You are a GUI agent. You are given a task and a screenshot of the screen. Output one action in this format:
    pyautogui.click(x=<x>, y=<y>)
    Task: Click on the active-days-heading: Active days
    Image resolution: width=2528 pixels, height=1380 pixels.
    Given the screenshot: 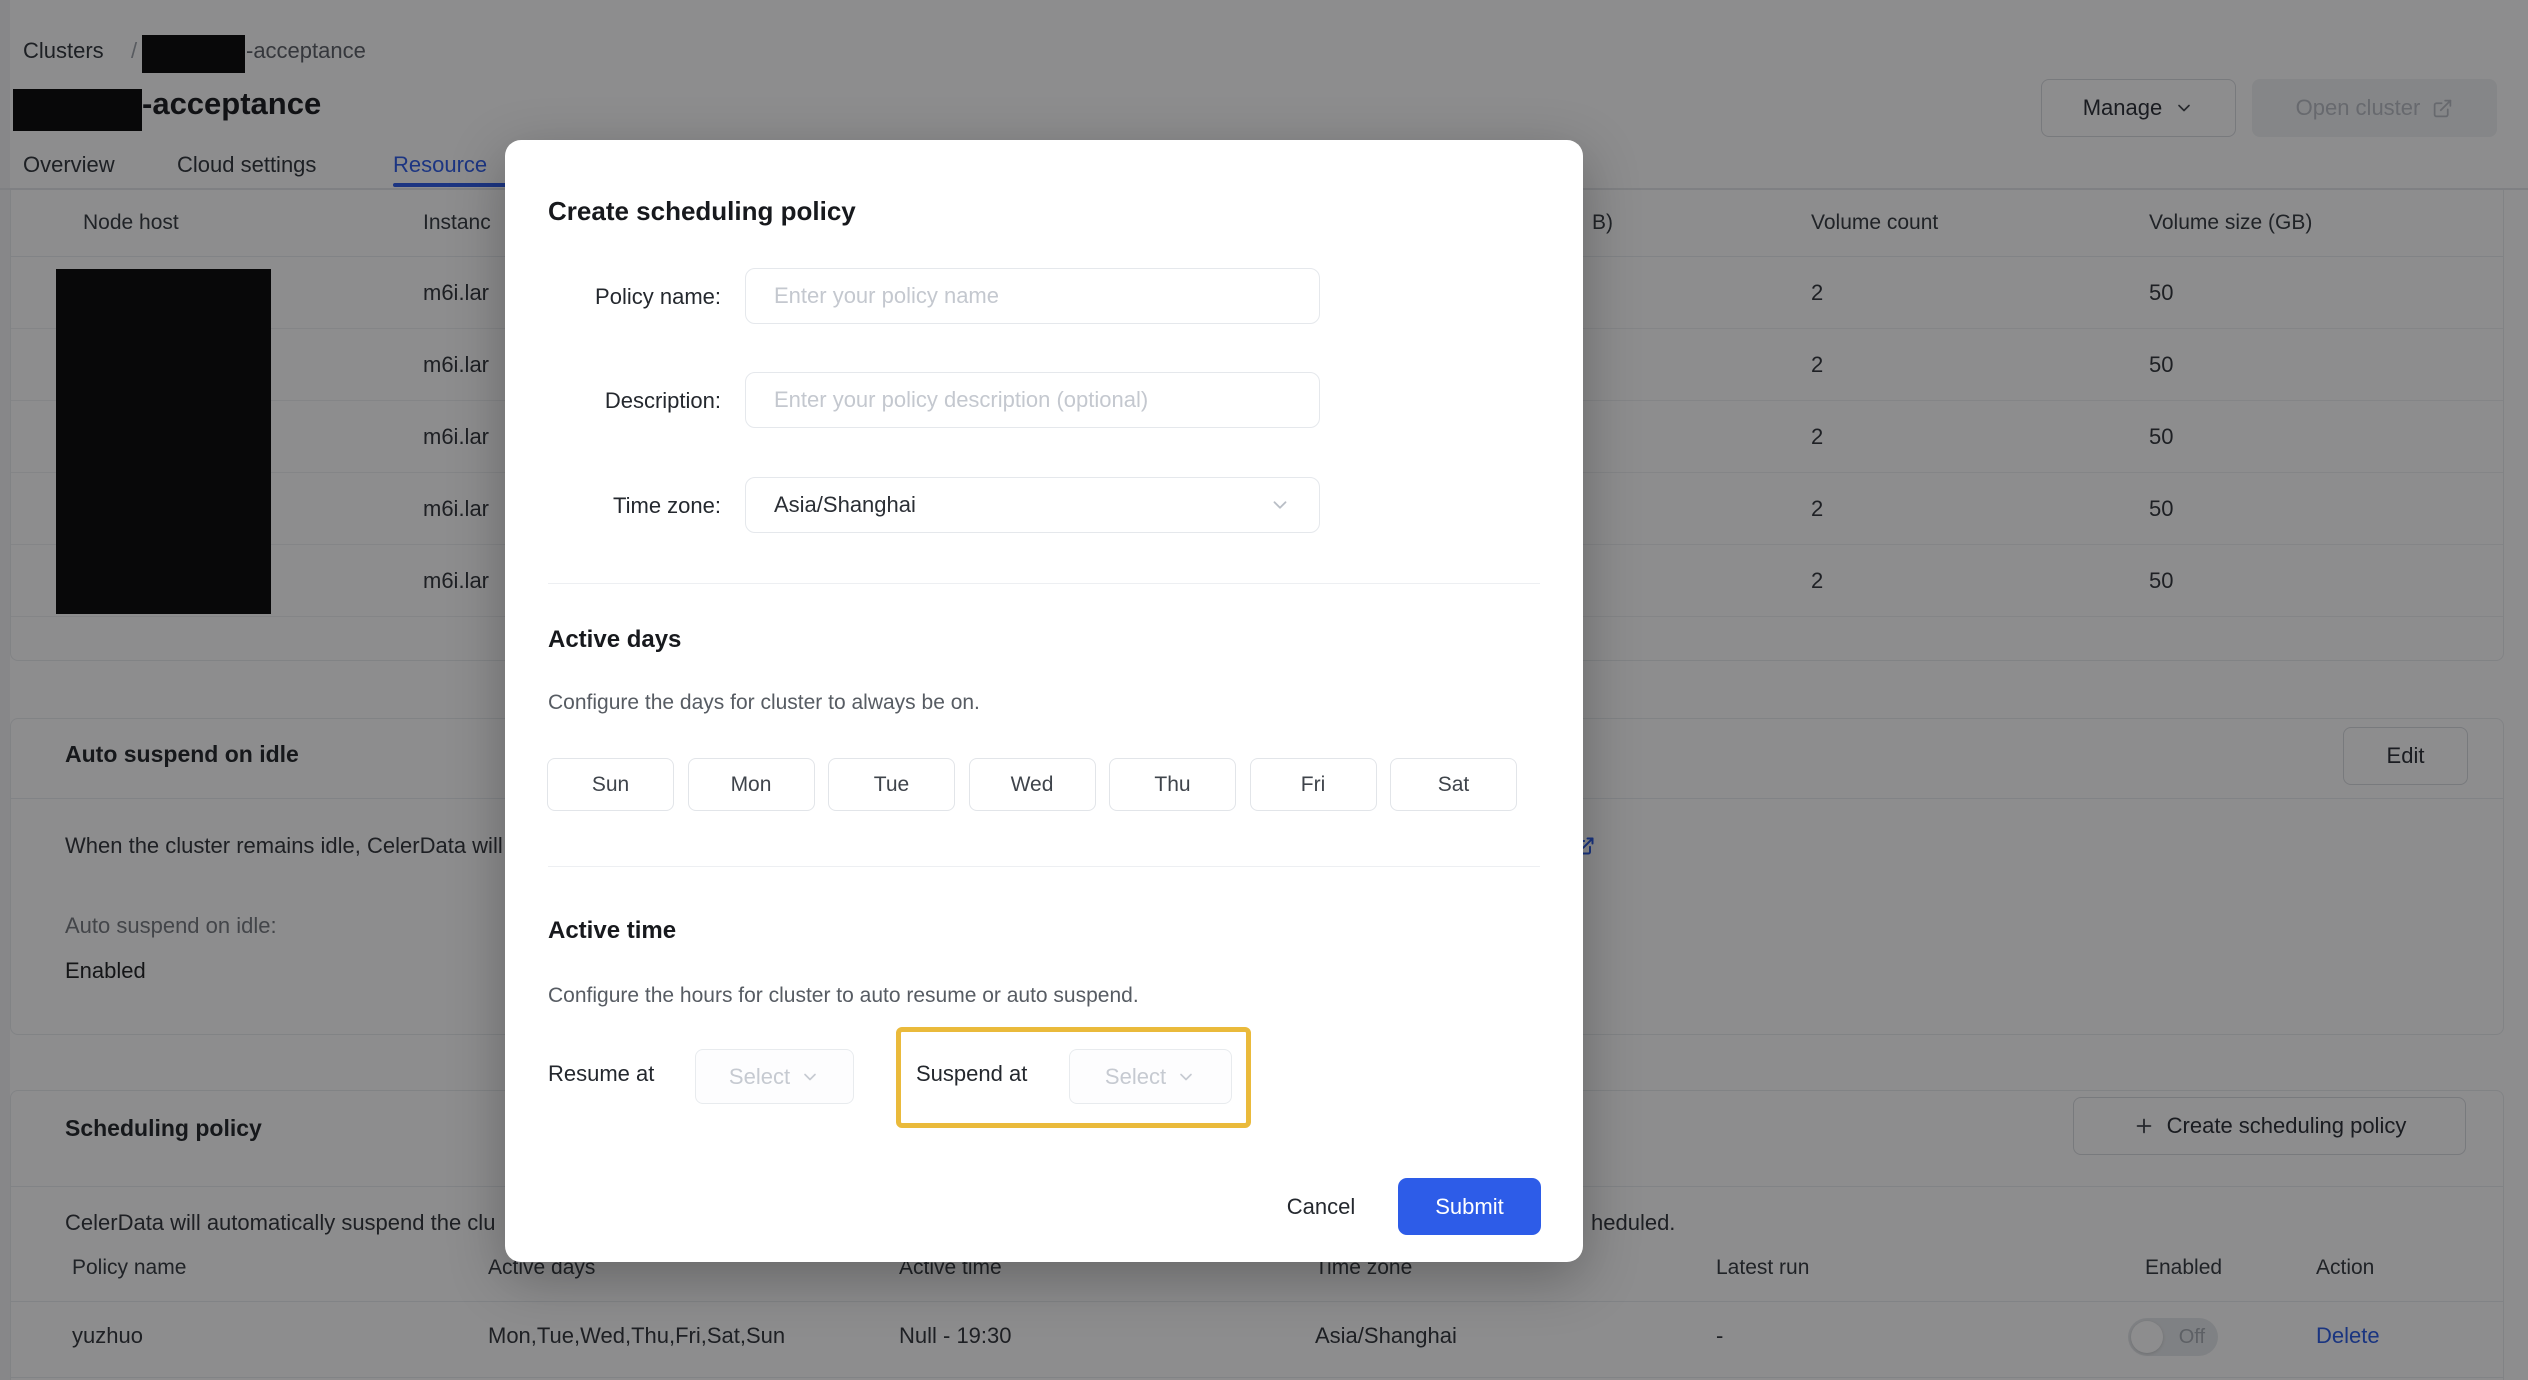 What is the action you would take?
    pyautogui.click(x=615, y=639)
    